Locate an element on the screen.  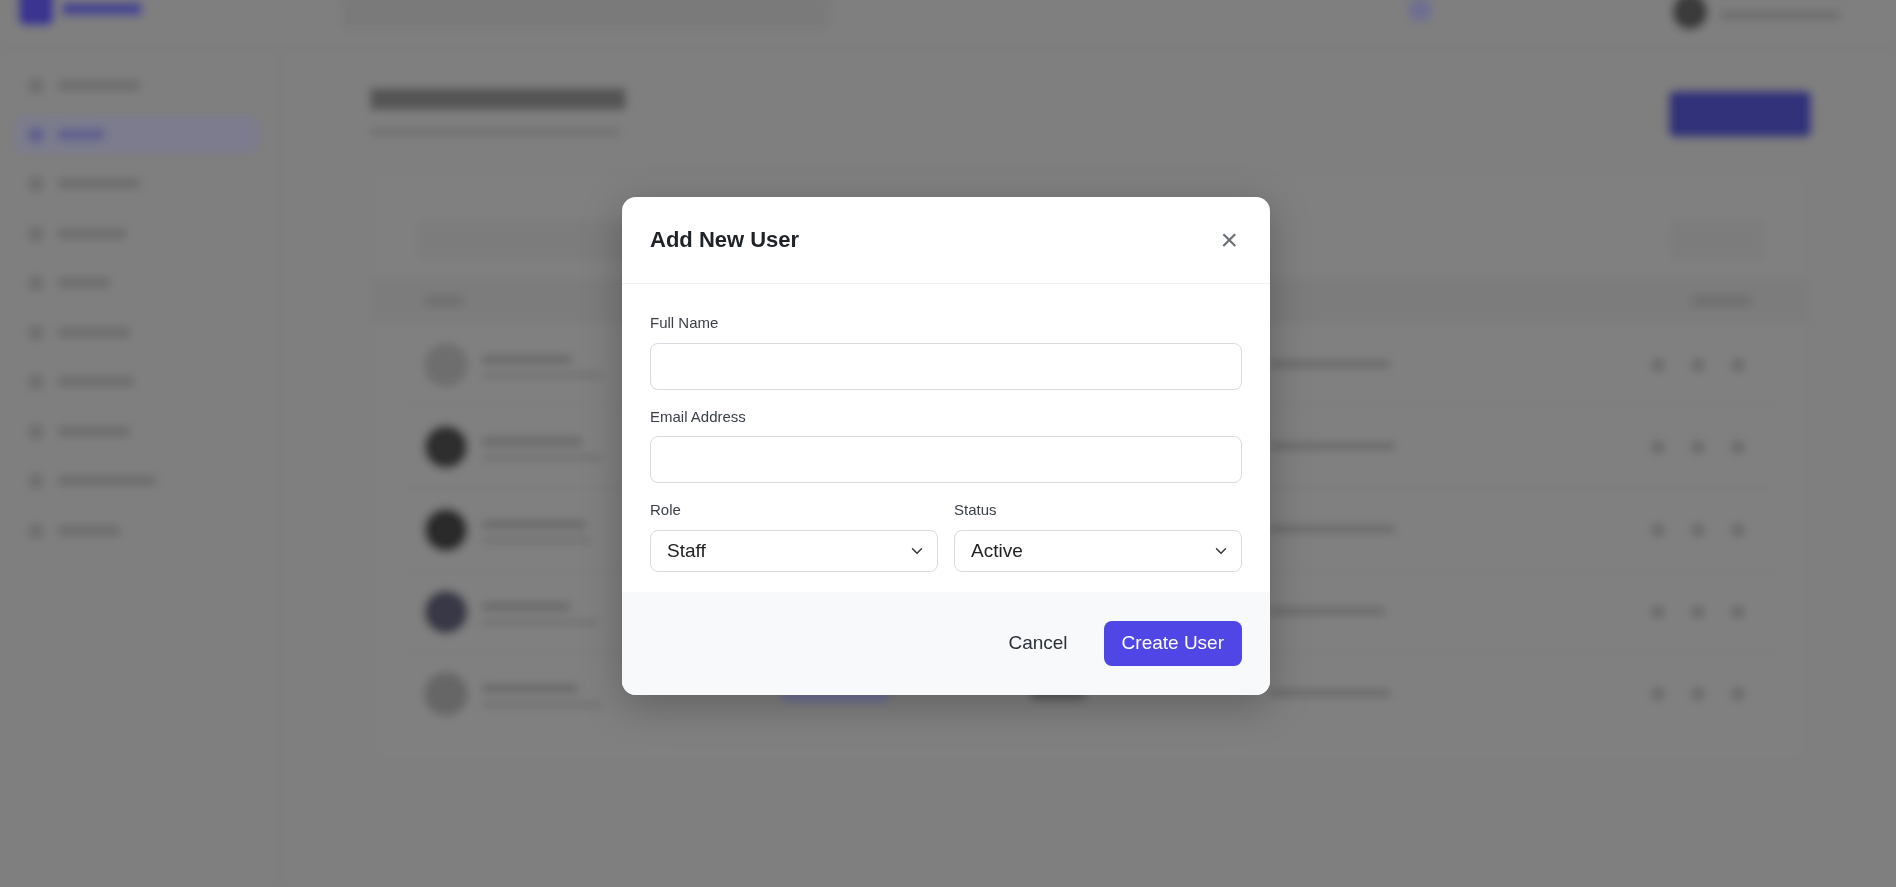
select-field: Staff is located at coordinates (794, 550).